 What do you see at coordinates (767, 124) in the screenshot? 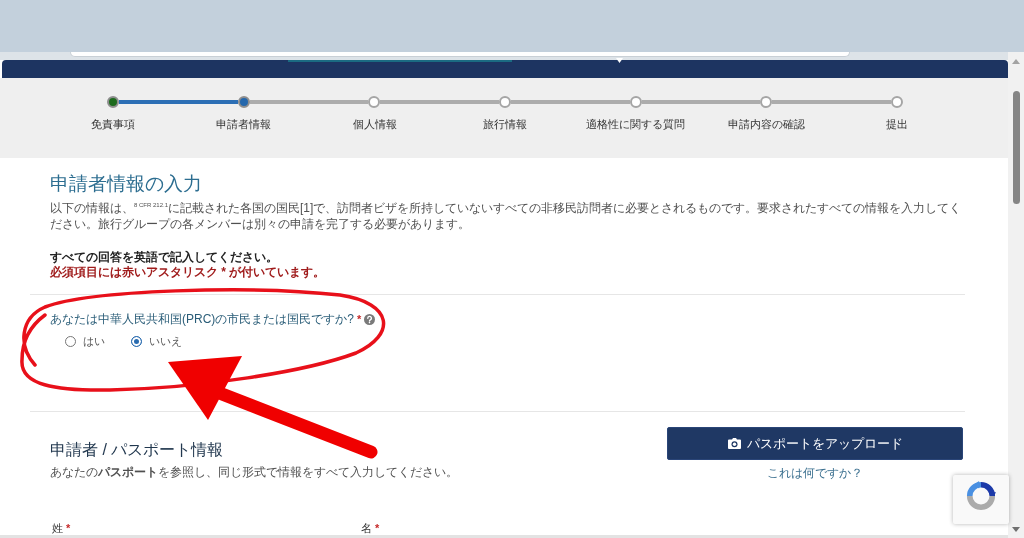
I see `step-label: 申請内容の確認` at bounding box center [767, 124].